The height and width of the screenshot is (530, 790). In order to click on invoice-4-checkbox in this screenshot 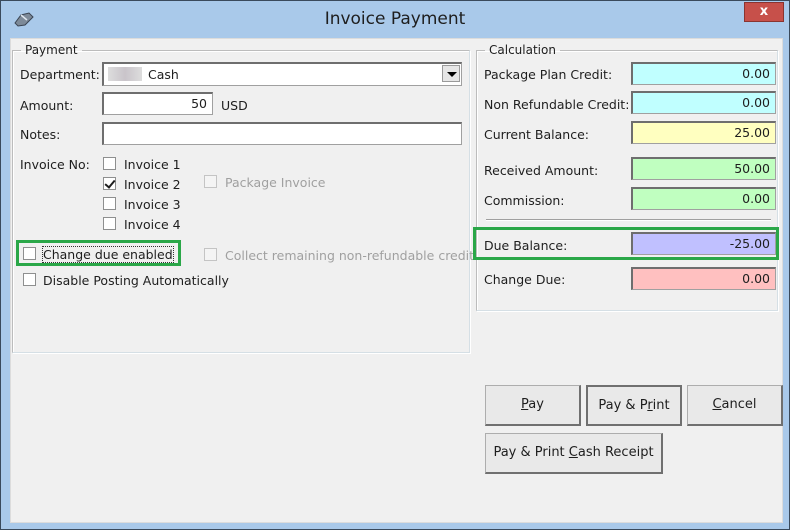, I will do `click(109, 223)`.